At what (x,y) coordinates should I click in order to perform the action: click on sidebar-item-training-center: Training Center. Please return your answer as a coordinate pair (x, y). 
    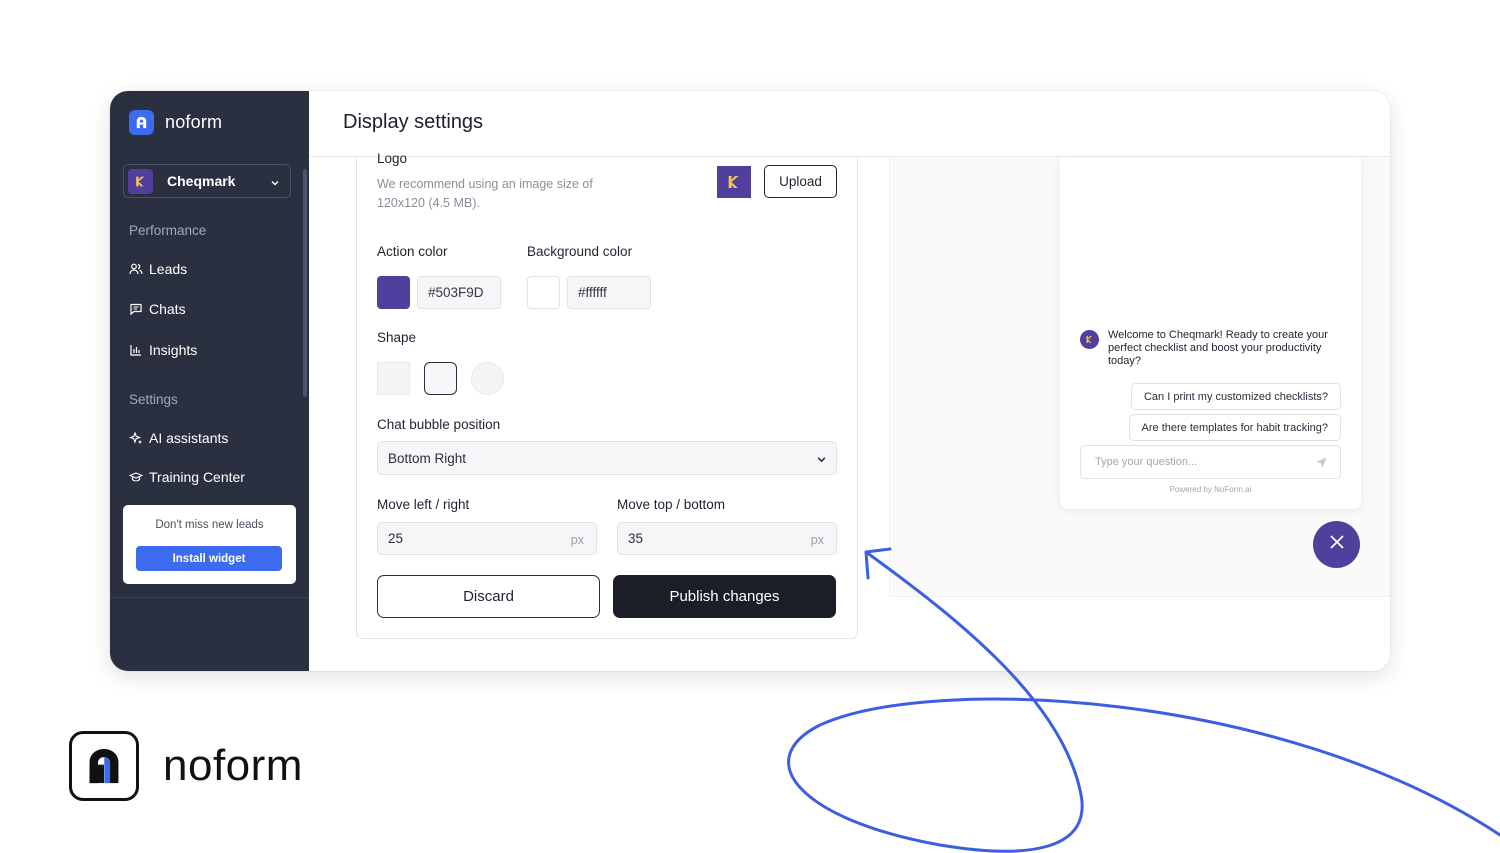
    Looking at the image, I should click on (187, 477).